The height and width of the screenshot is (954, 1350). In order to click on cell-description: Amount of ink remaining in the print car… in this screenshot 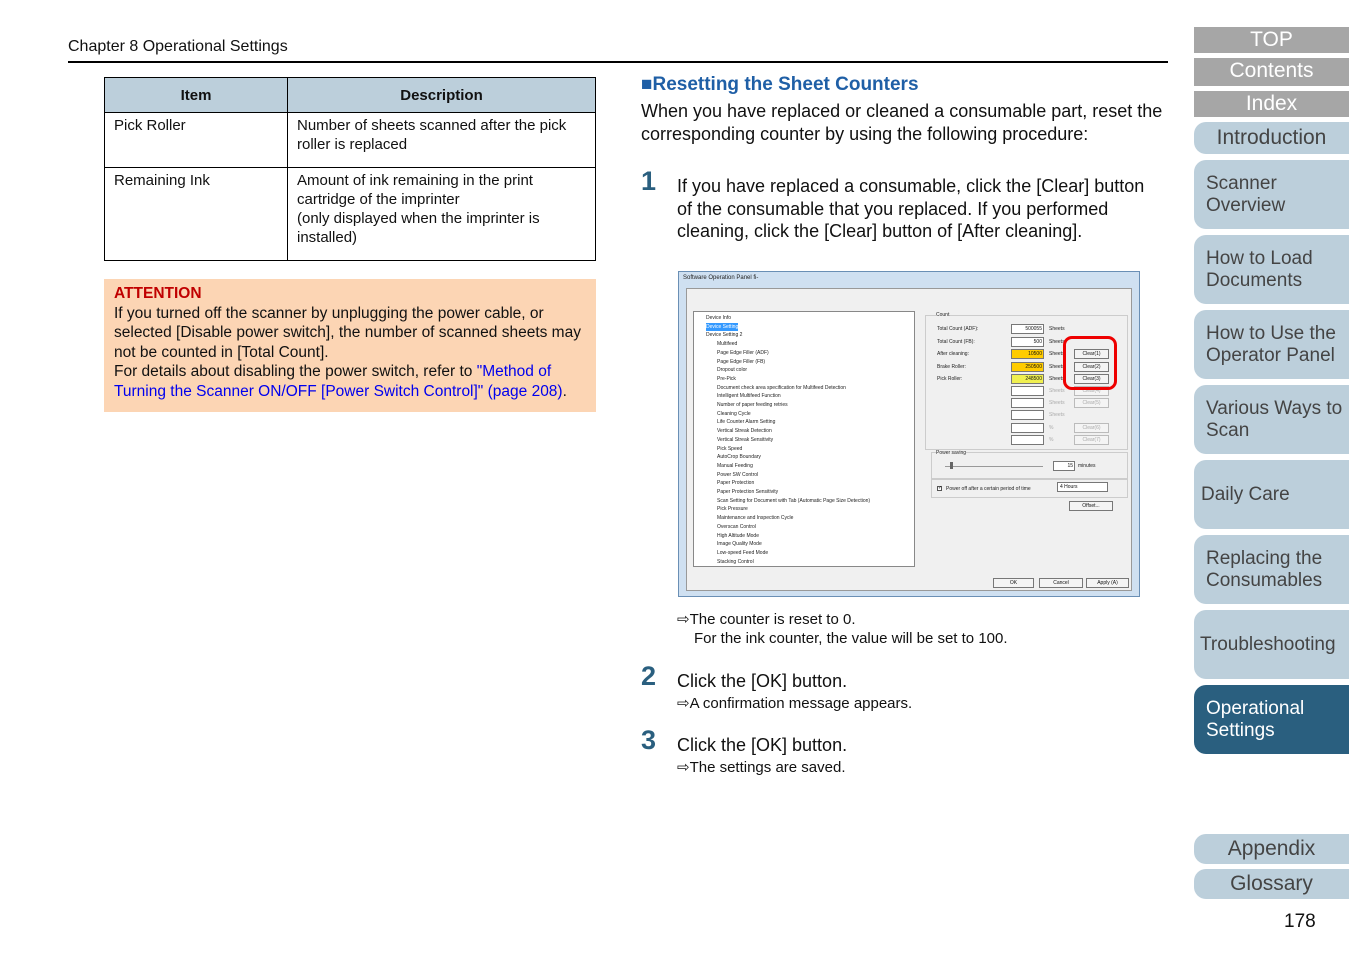, I will do `click(441, 214)`.